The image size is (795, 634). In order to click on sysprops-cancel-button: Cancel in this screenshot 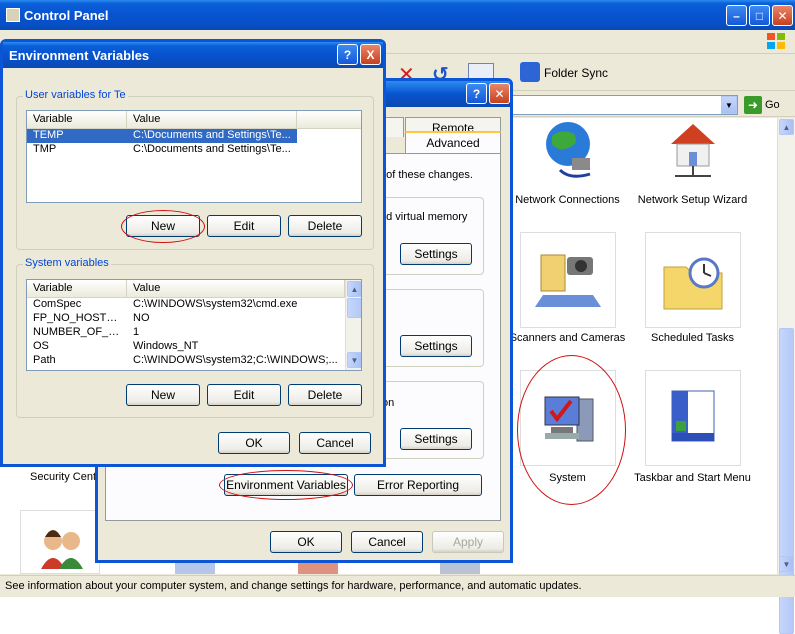, I will do `click(387, 542)`.